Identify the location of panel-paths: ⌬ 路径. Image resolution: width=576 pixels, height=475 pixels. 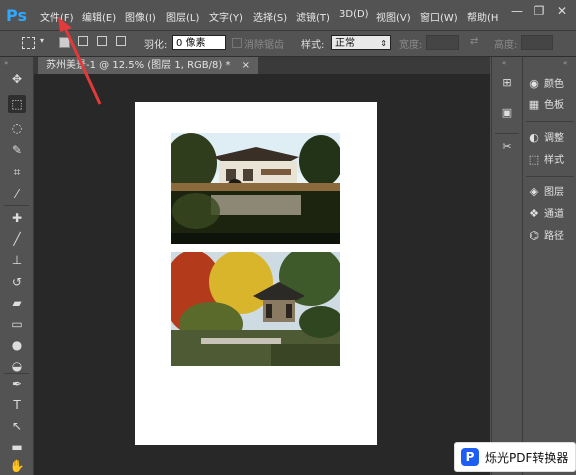
(545, 236).